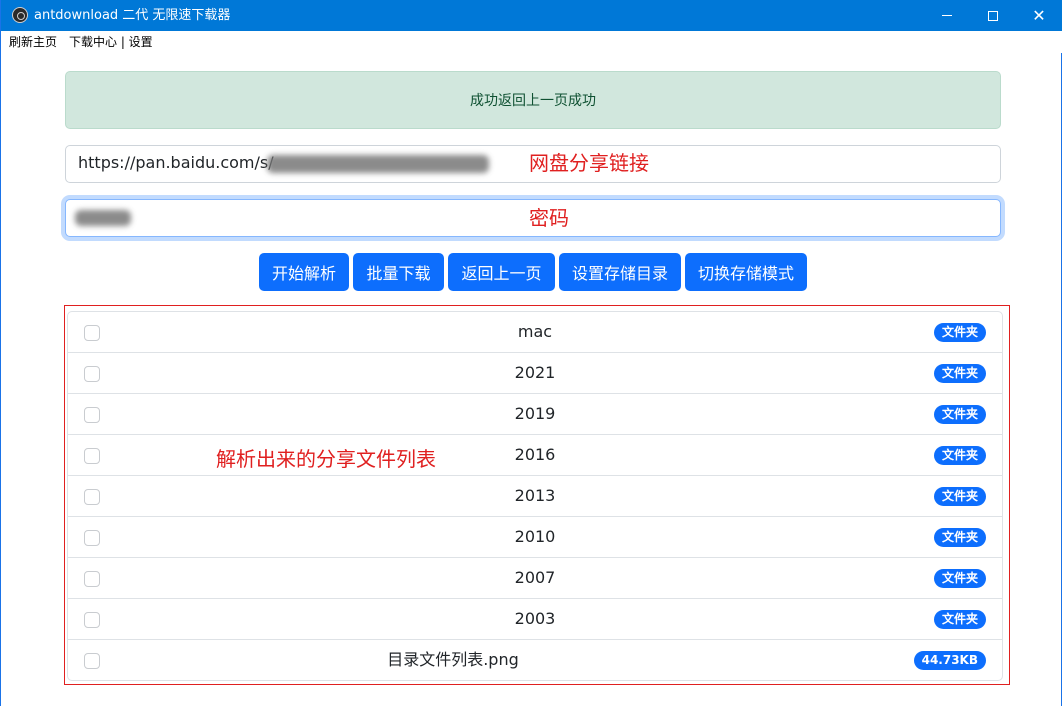  I want to click on file-row: mac 文件夹, so click(535, 332).